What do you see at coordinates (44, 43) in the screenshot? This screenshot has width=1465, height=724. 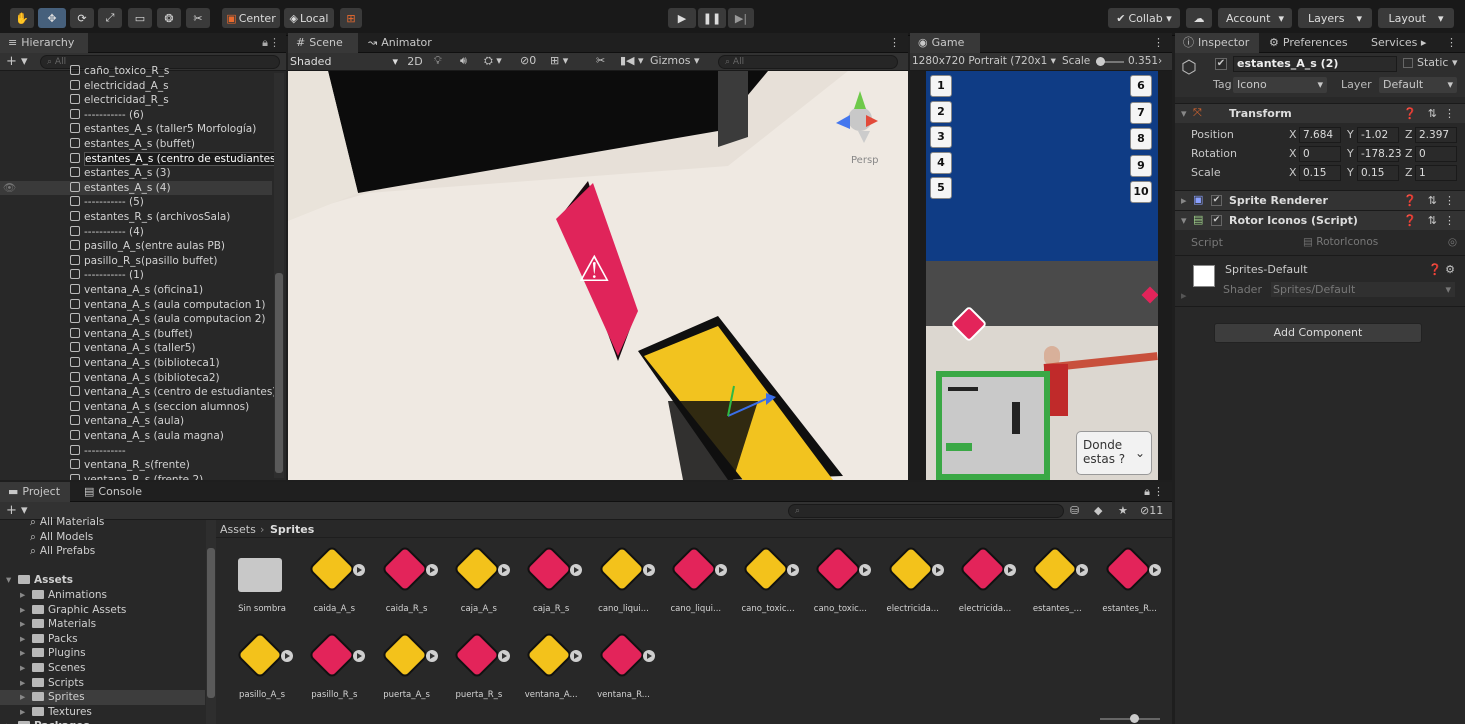 I see `tab-hierarchy: ≡ Hierarchy` at bounding box center [44, 43].